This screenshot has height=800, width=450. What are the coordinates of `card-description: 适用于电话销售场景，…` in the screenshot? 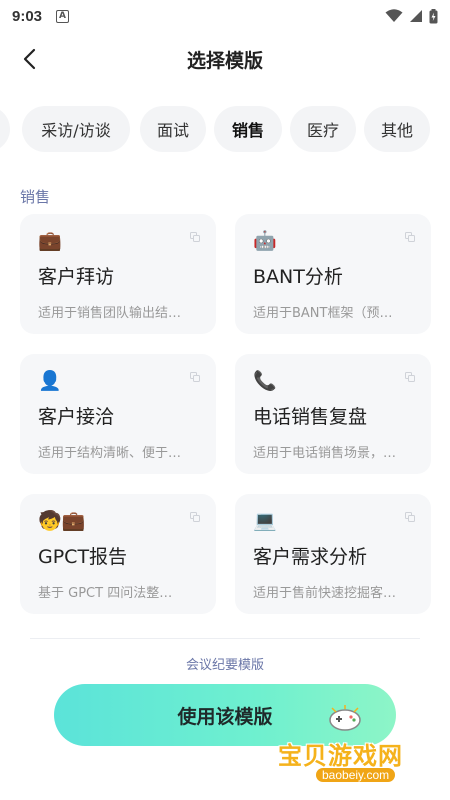 It's located at (325, 453).